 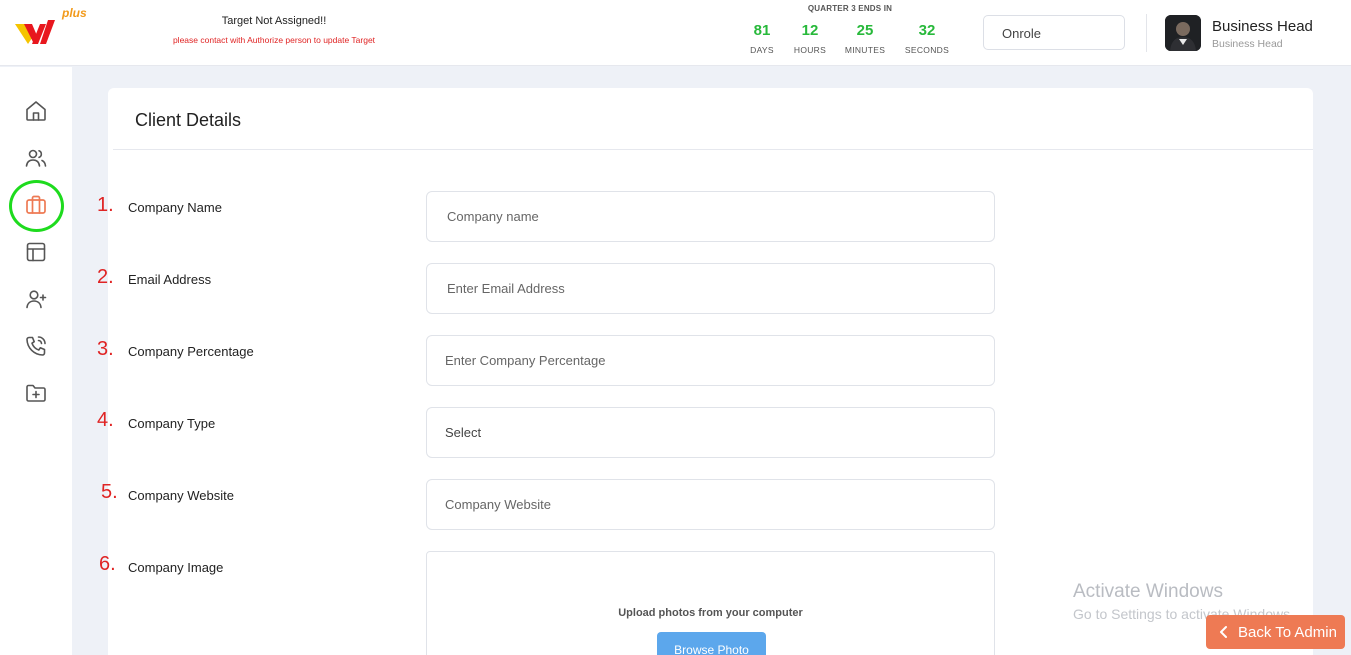 I want to click on active-highlight-ring, so click(x=36, y=206).